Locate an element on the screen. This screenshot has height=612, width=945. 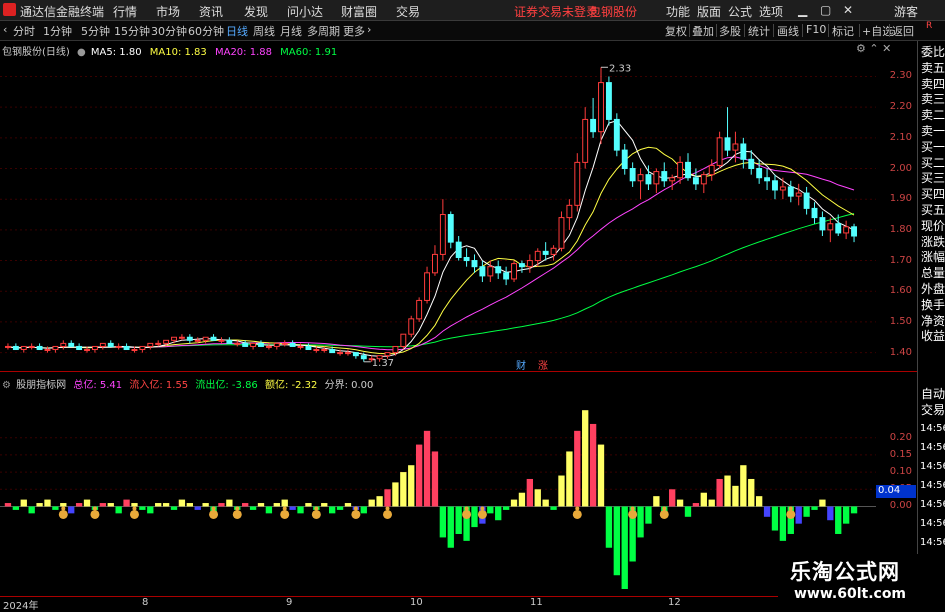
flow-tick-label: 0.00 is located at coordinates (900, 506).